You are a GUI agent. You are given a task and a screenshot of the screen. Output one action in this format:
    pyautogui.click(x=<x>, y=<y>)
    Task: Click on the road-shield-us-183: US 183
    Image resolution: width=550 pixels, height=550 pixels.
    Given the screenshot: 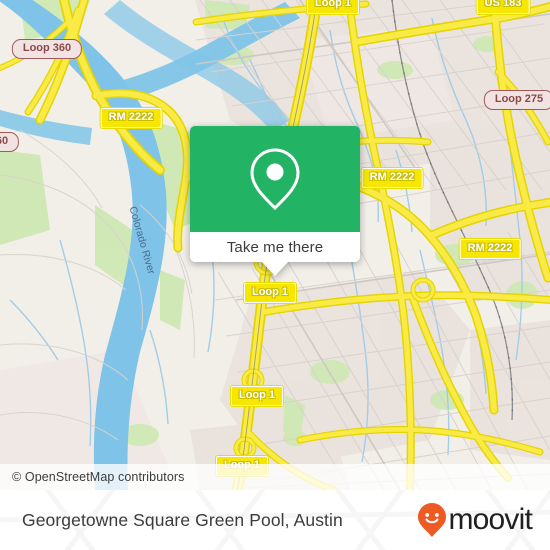 What is the action you would take?
    pyautogui.click(x=503, y=7)
    